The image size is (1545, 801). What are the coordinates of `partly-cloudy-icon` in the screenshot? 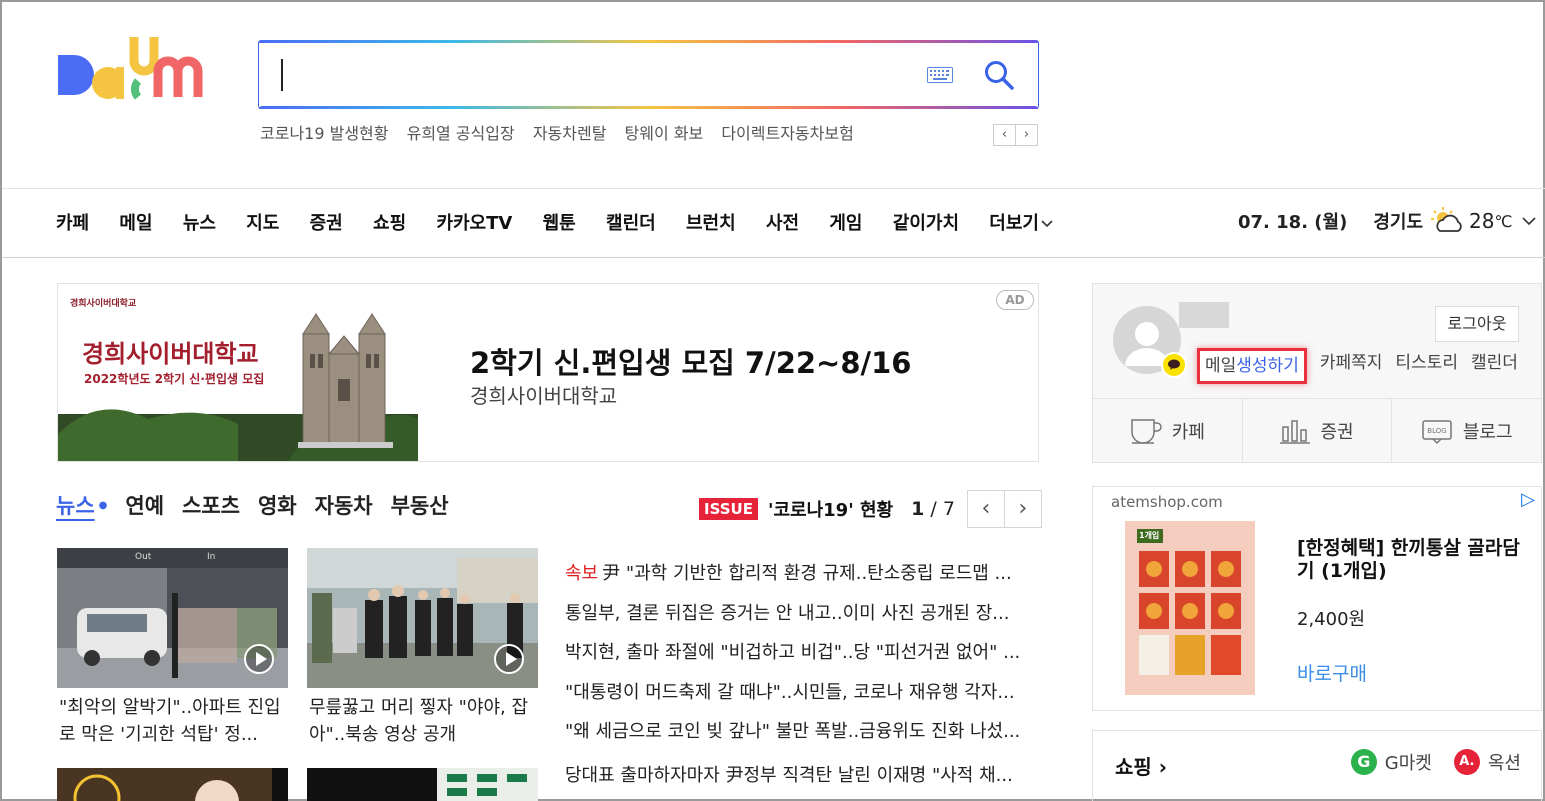 It's located at (1446, 219).